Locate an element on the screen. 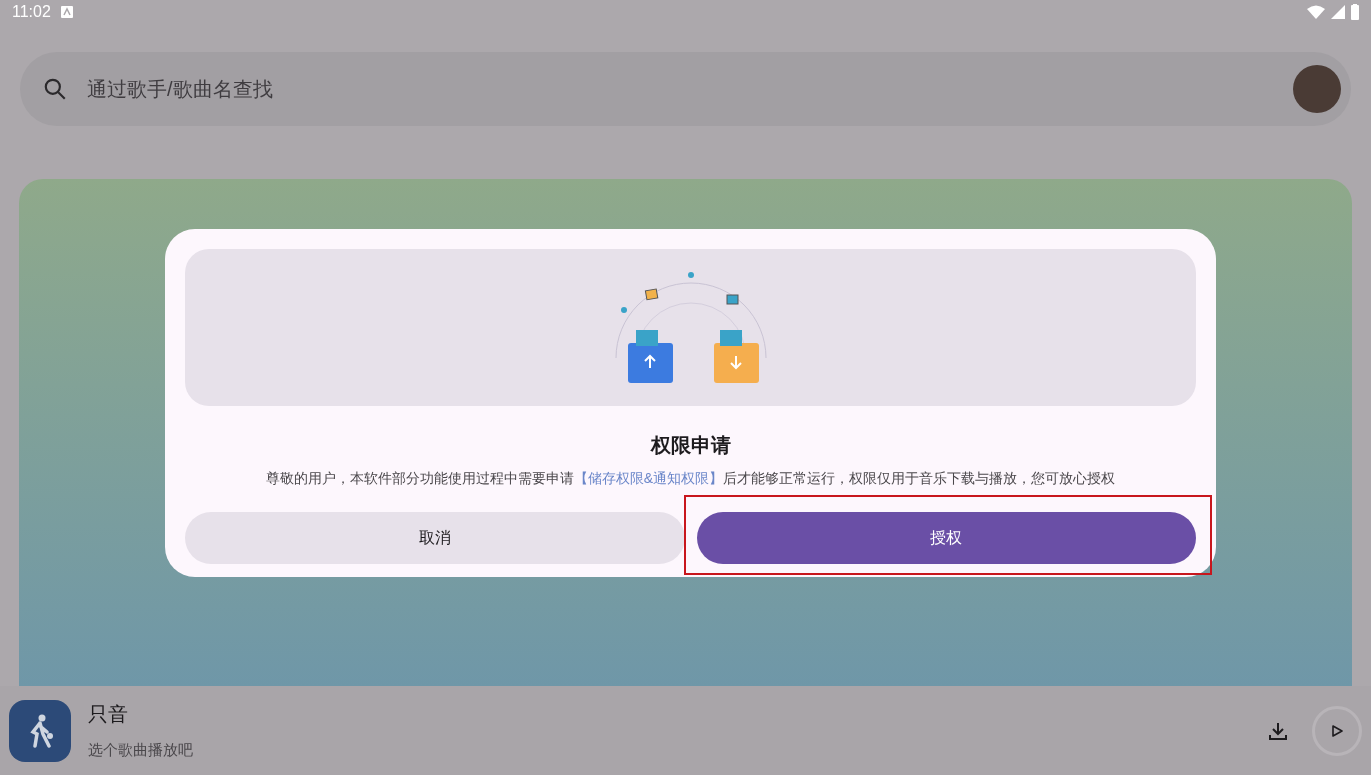 The image size is (1371, 775). dialog-title: 权限申请 is located at coordinates (690, 445).